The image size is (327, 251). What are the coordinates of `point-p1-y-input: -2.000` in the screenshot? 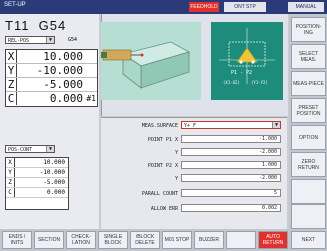 It's located at (231, 152).